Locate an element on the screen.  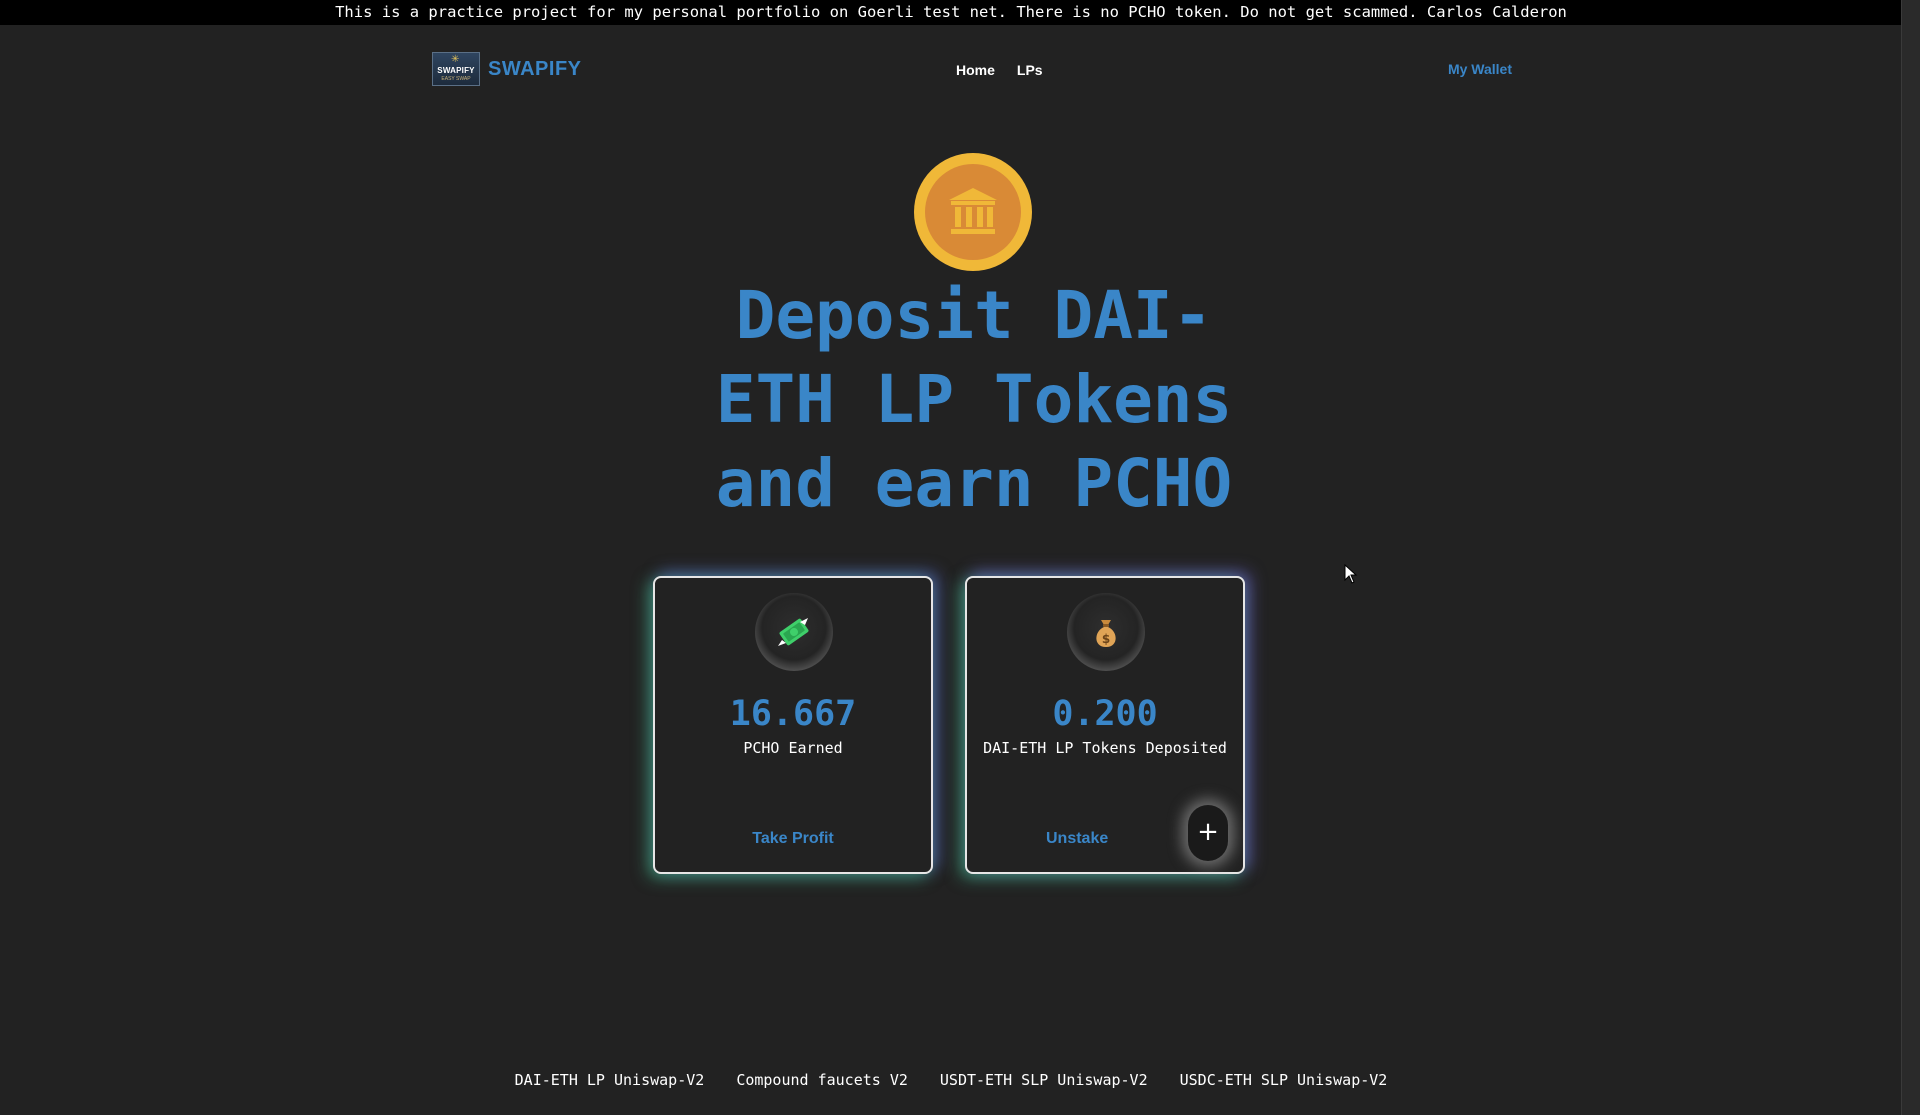
lp-deposited-value: 0.200 is located at coordinates (1105, 714).